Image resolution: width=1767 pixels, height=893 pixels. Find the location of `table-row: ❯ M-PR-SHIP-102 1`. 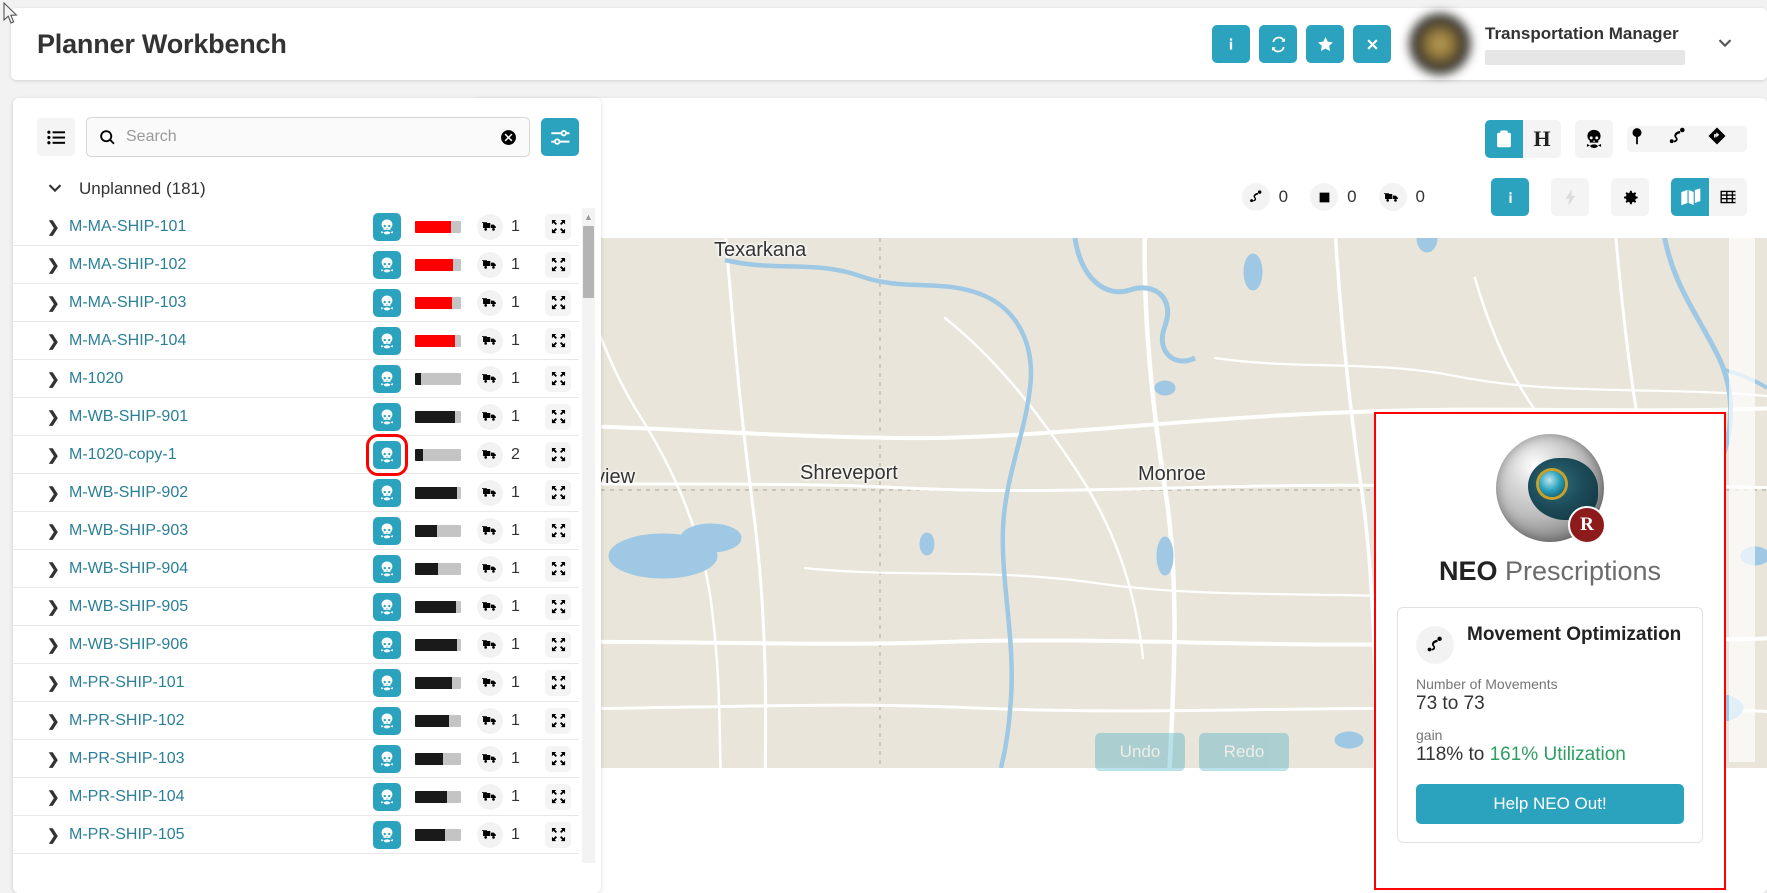

table-row: ❯ M-PR-SHIP-102 1 is located at coordinates (296, 721).